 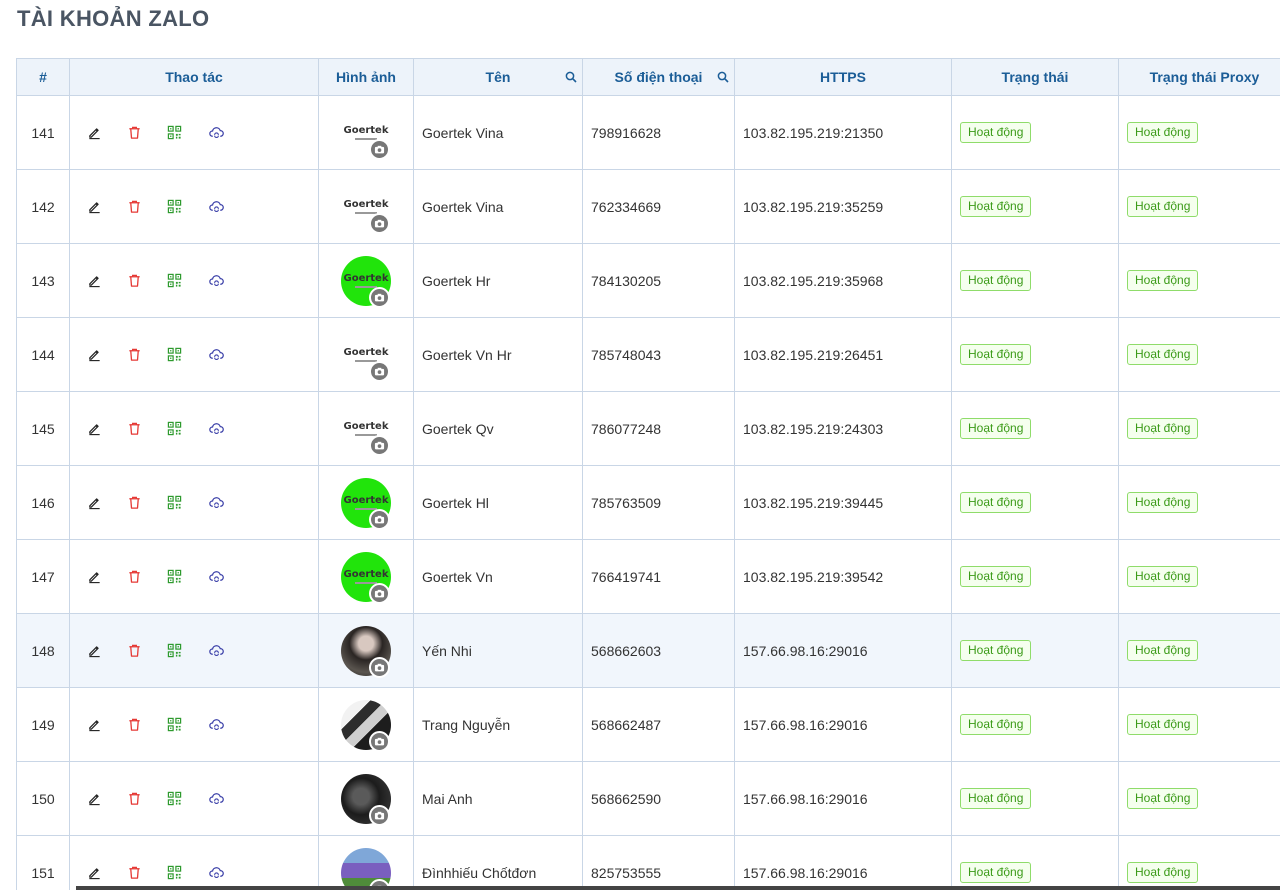 I want to click on row-https: 103.82.195.219:39542, so click(x=843, y=576).